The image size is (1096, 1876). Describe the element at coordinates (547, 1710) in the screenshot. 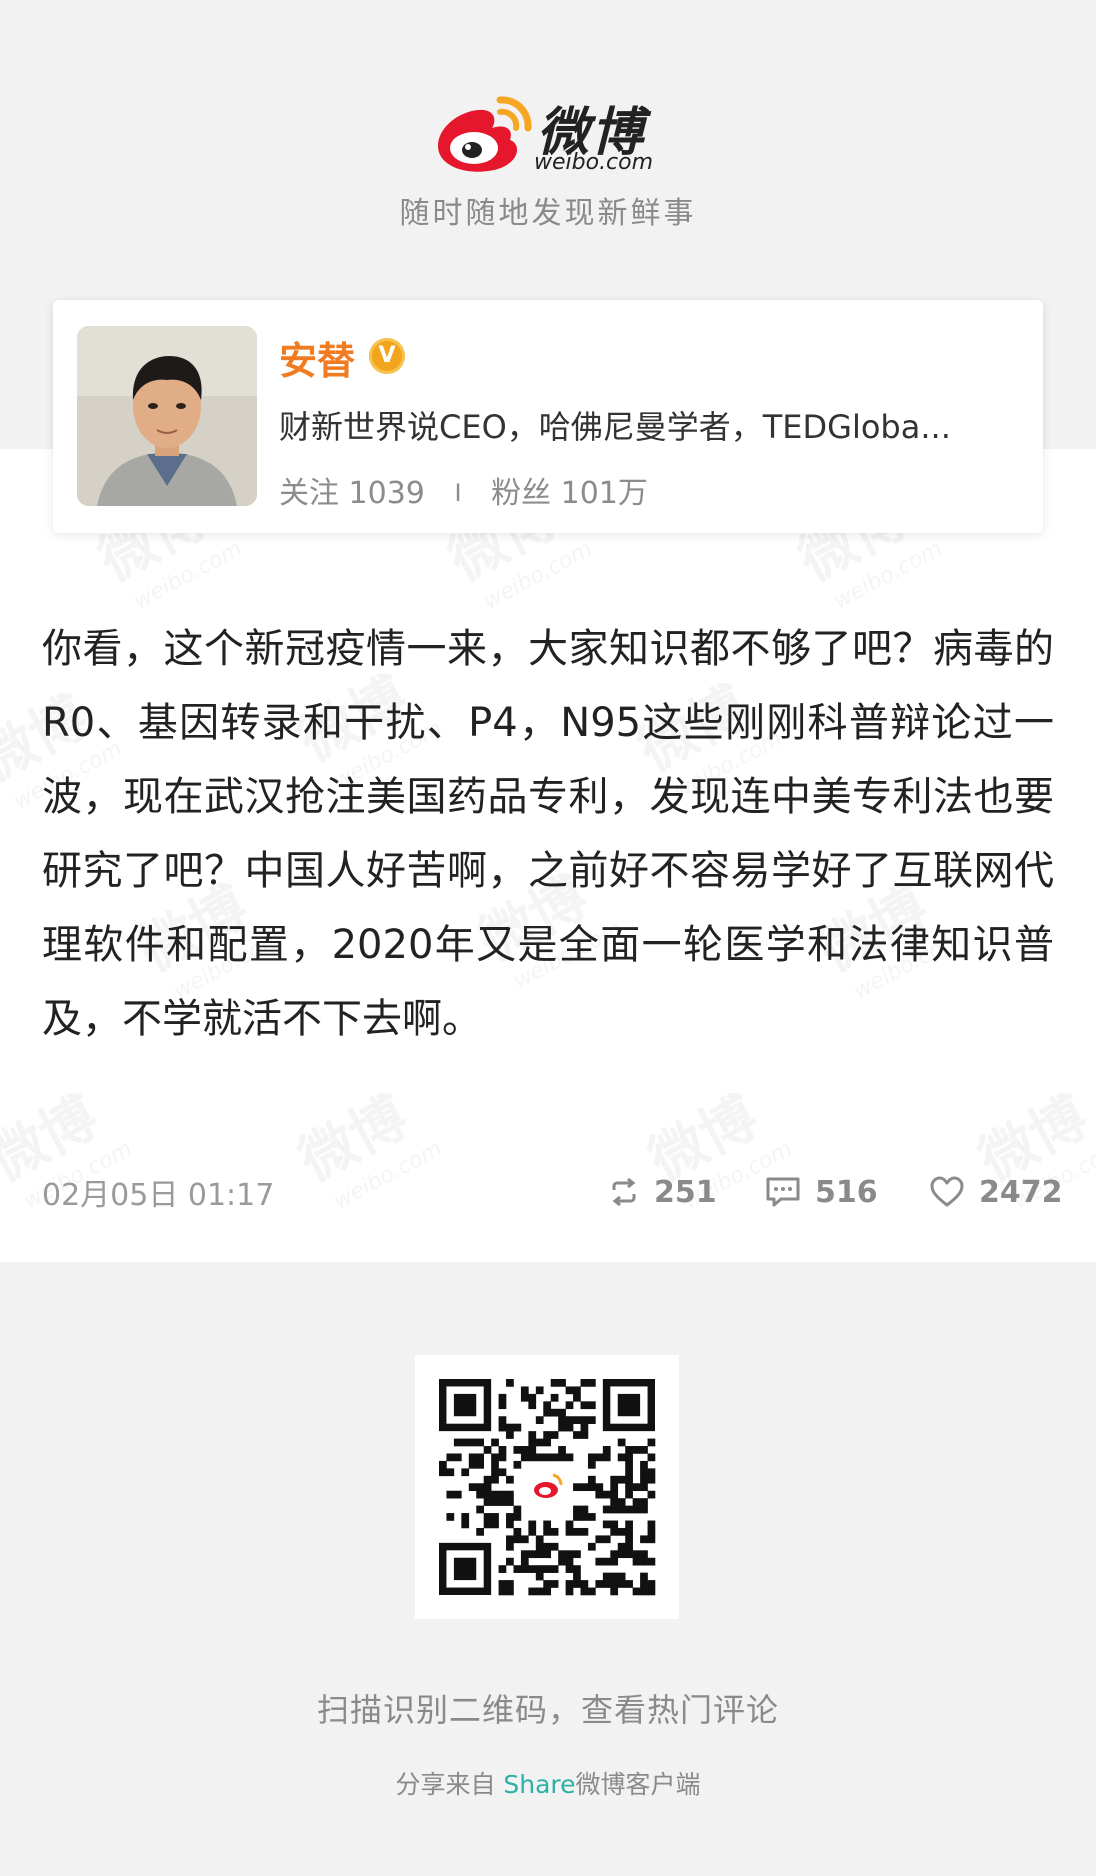

I see `scan-hint: 扫描识别二维码，查看热门评论` at that location.